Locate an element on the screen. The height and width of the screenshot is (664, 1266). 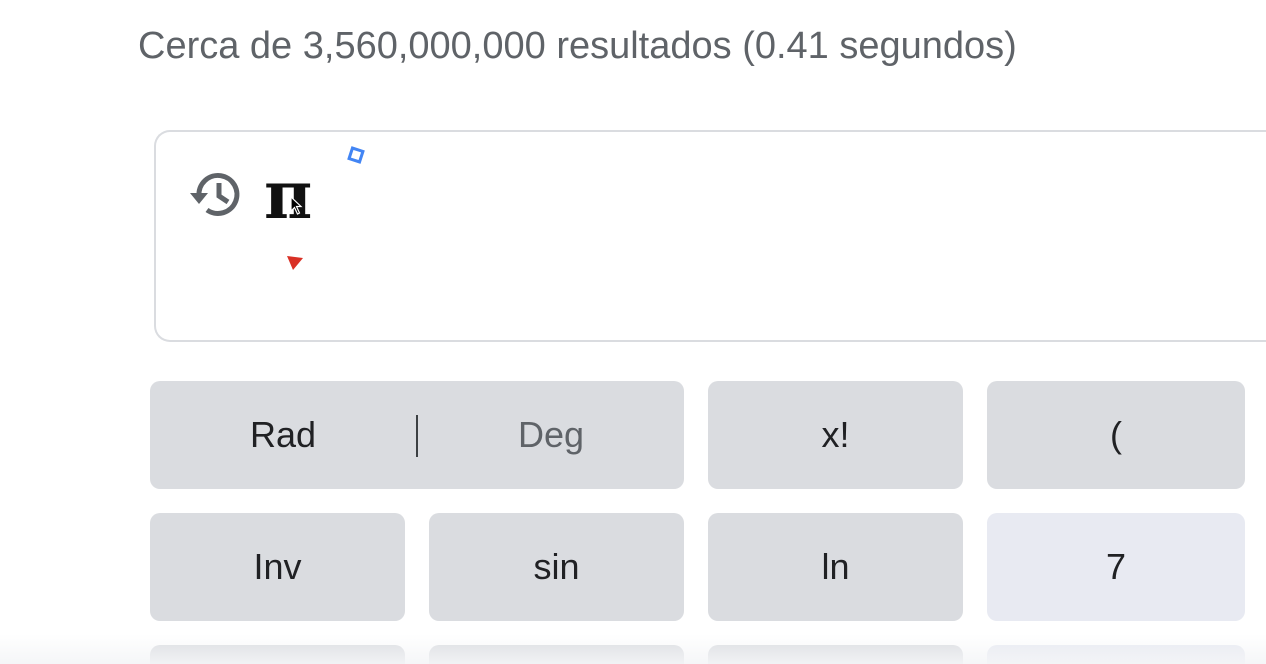
digit-7-button: 7 is located at coordinates (1116, 567).